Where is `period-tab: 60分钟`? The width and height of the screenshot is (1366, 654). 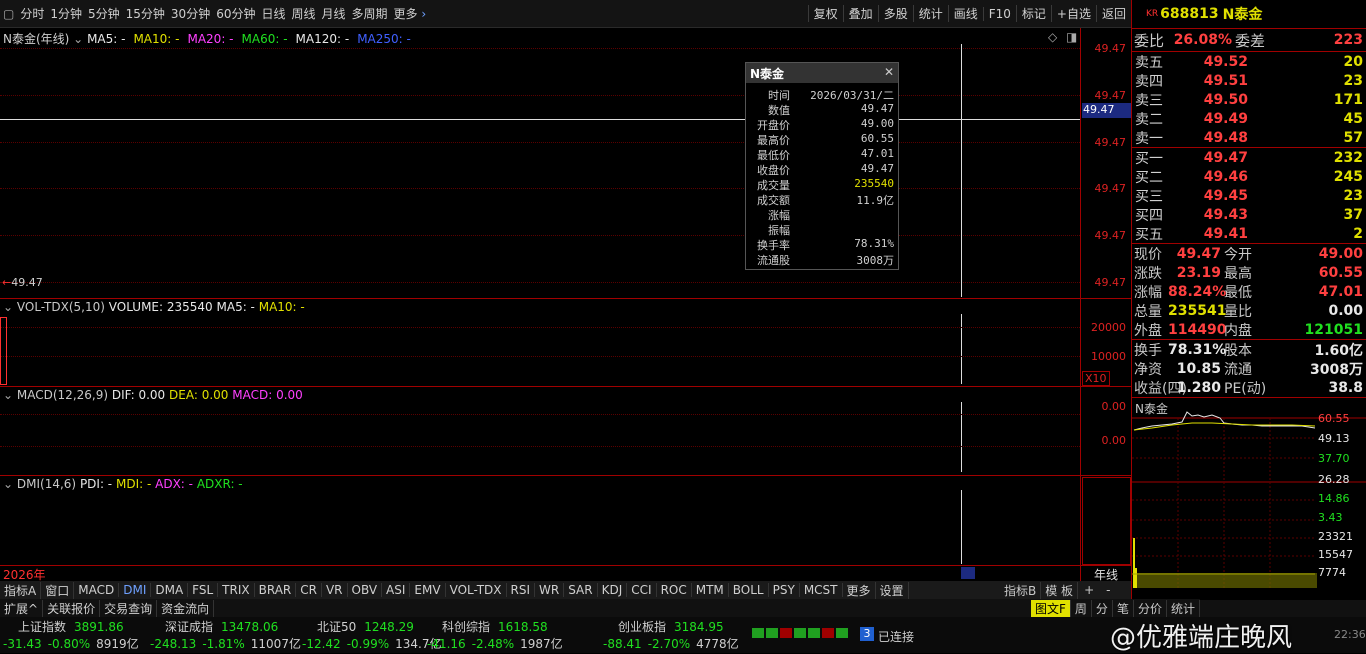 period-tab: 60分钟 is located at coordinates (235, 13).